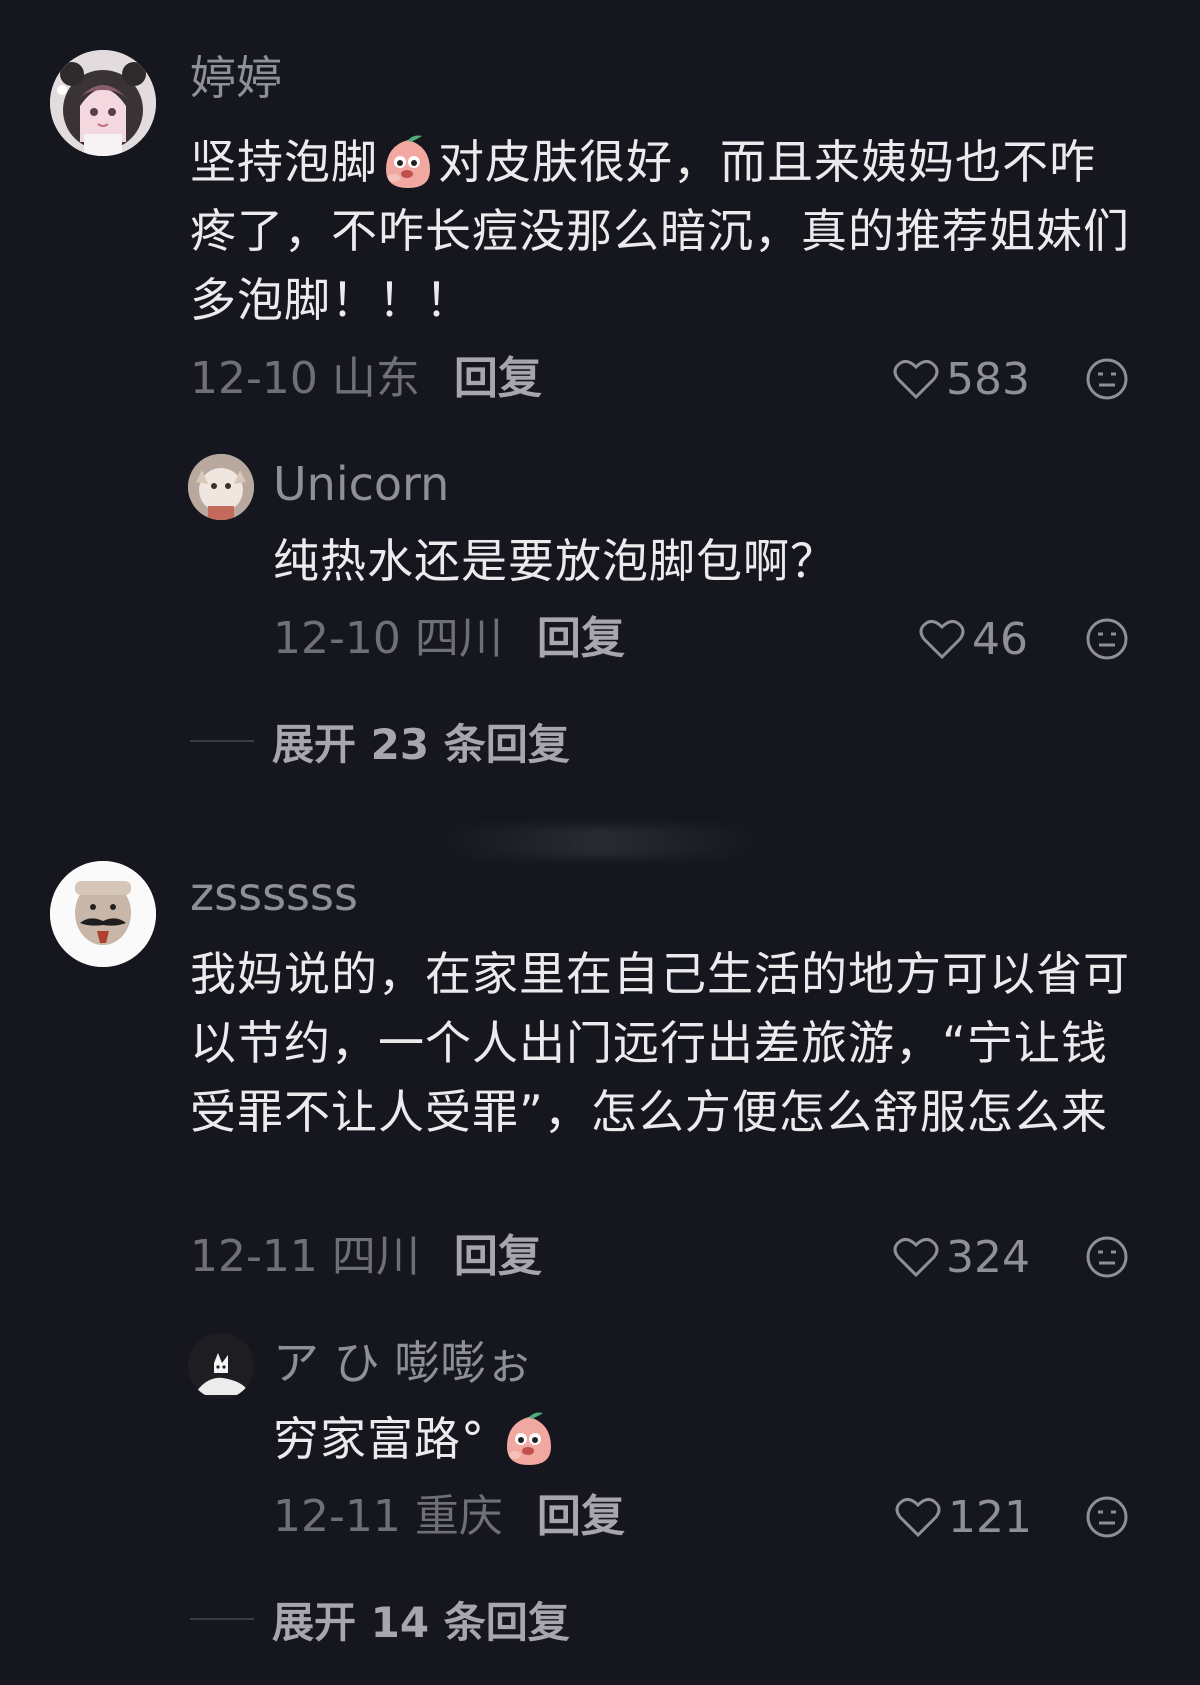 Image resolution: width=1200 pixels, height=1685 pixels. I want to click on reply-text-part: 穷家富路°, so click(379, 1439).